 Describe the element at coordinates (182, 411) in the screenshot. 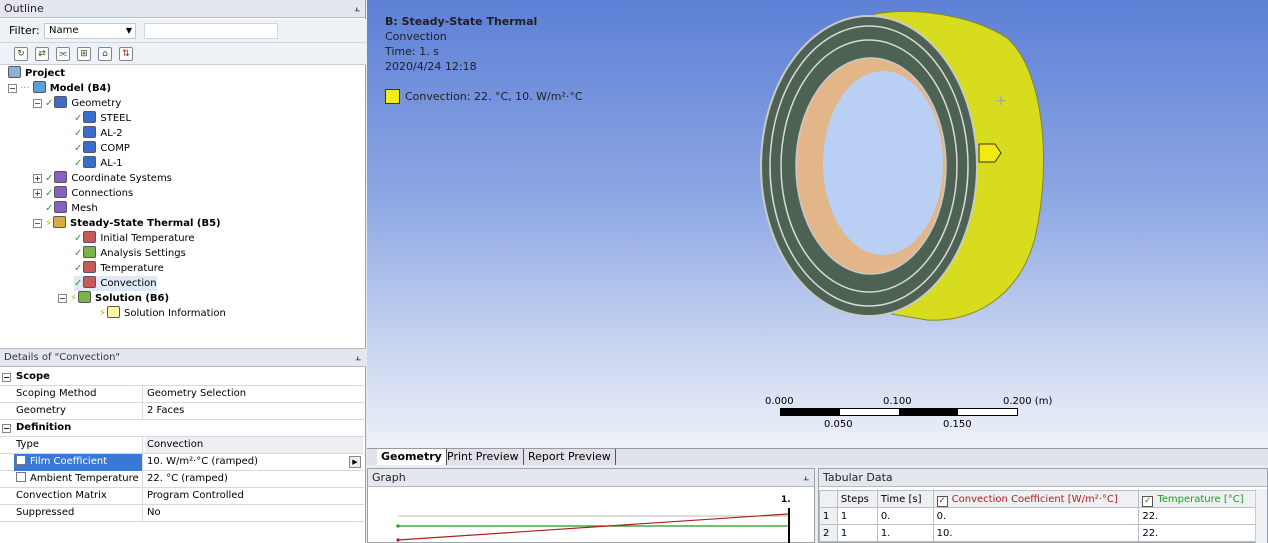

I see `row-geometry: Geometry 2 Faces` at that location.